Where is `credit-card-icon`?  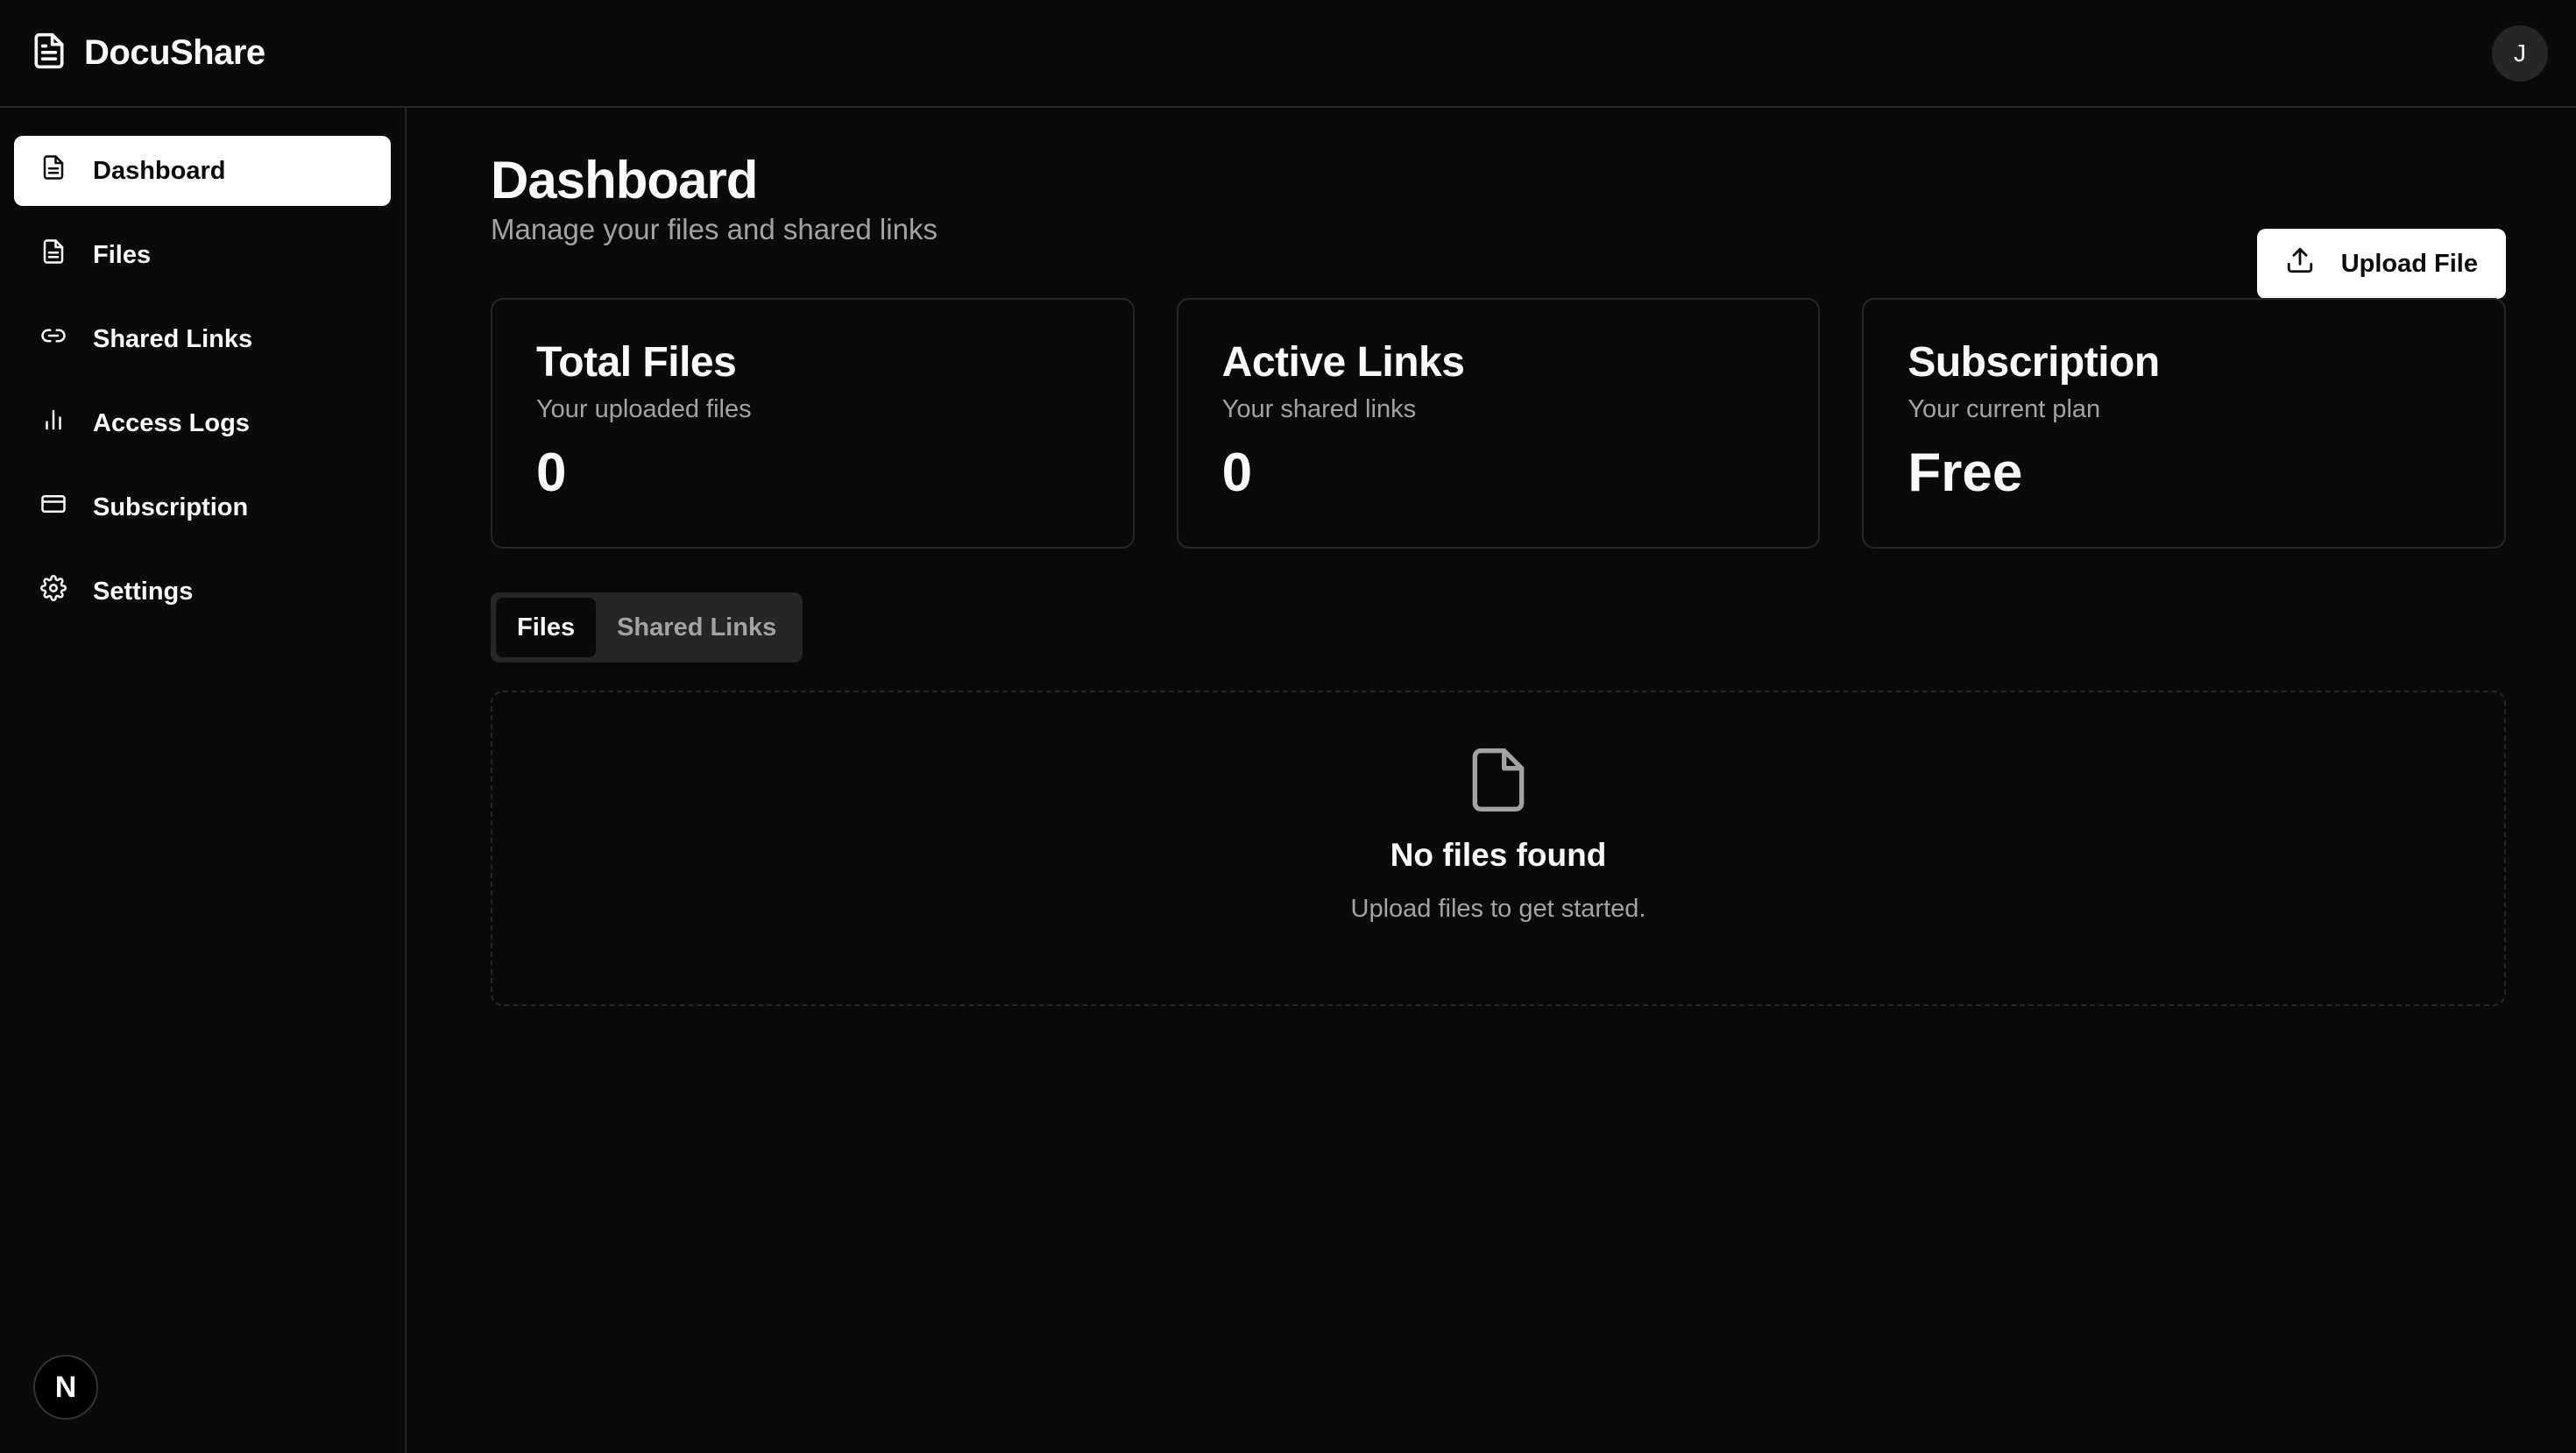 credit-card-icon is located at coordinates (53, 507).